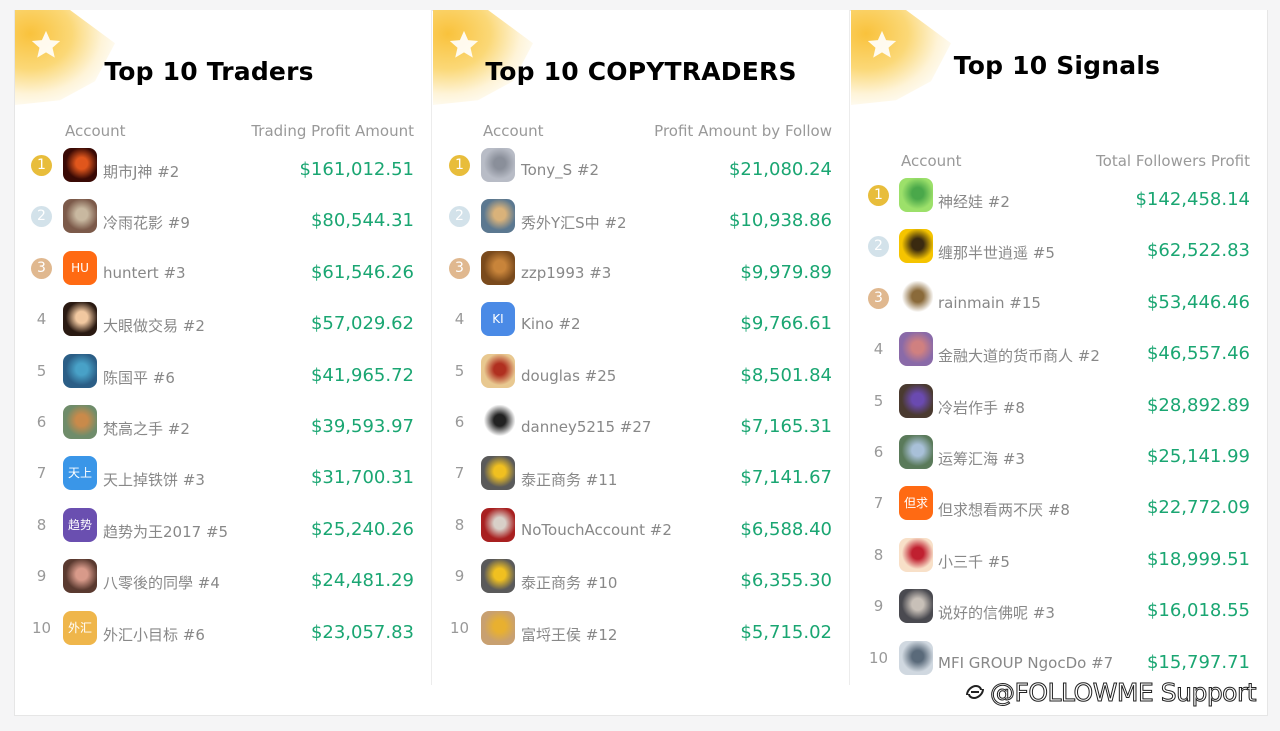 The width and height of the screenshot is (1280, 731). I want to click on account-name-link: Kino #2, so click(551, 324).